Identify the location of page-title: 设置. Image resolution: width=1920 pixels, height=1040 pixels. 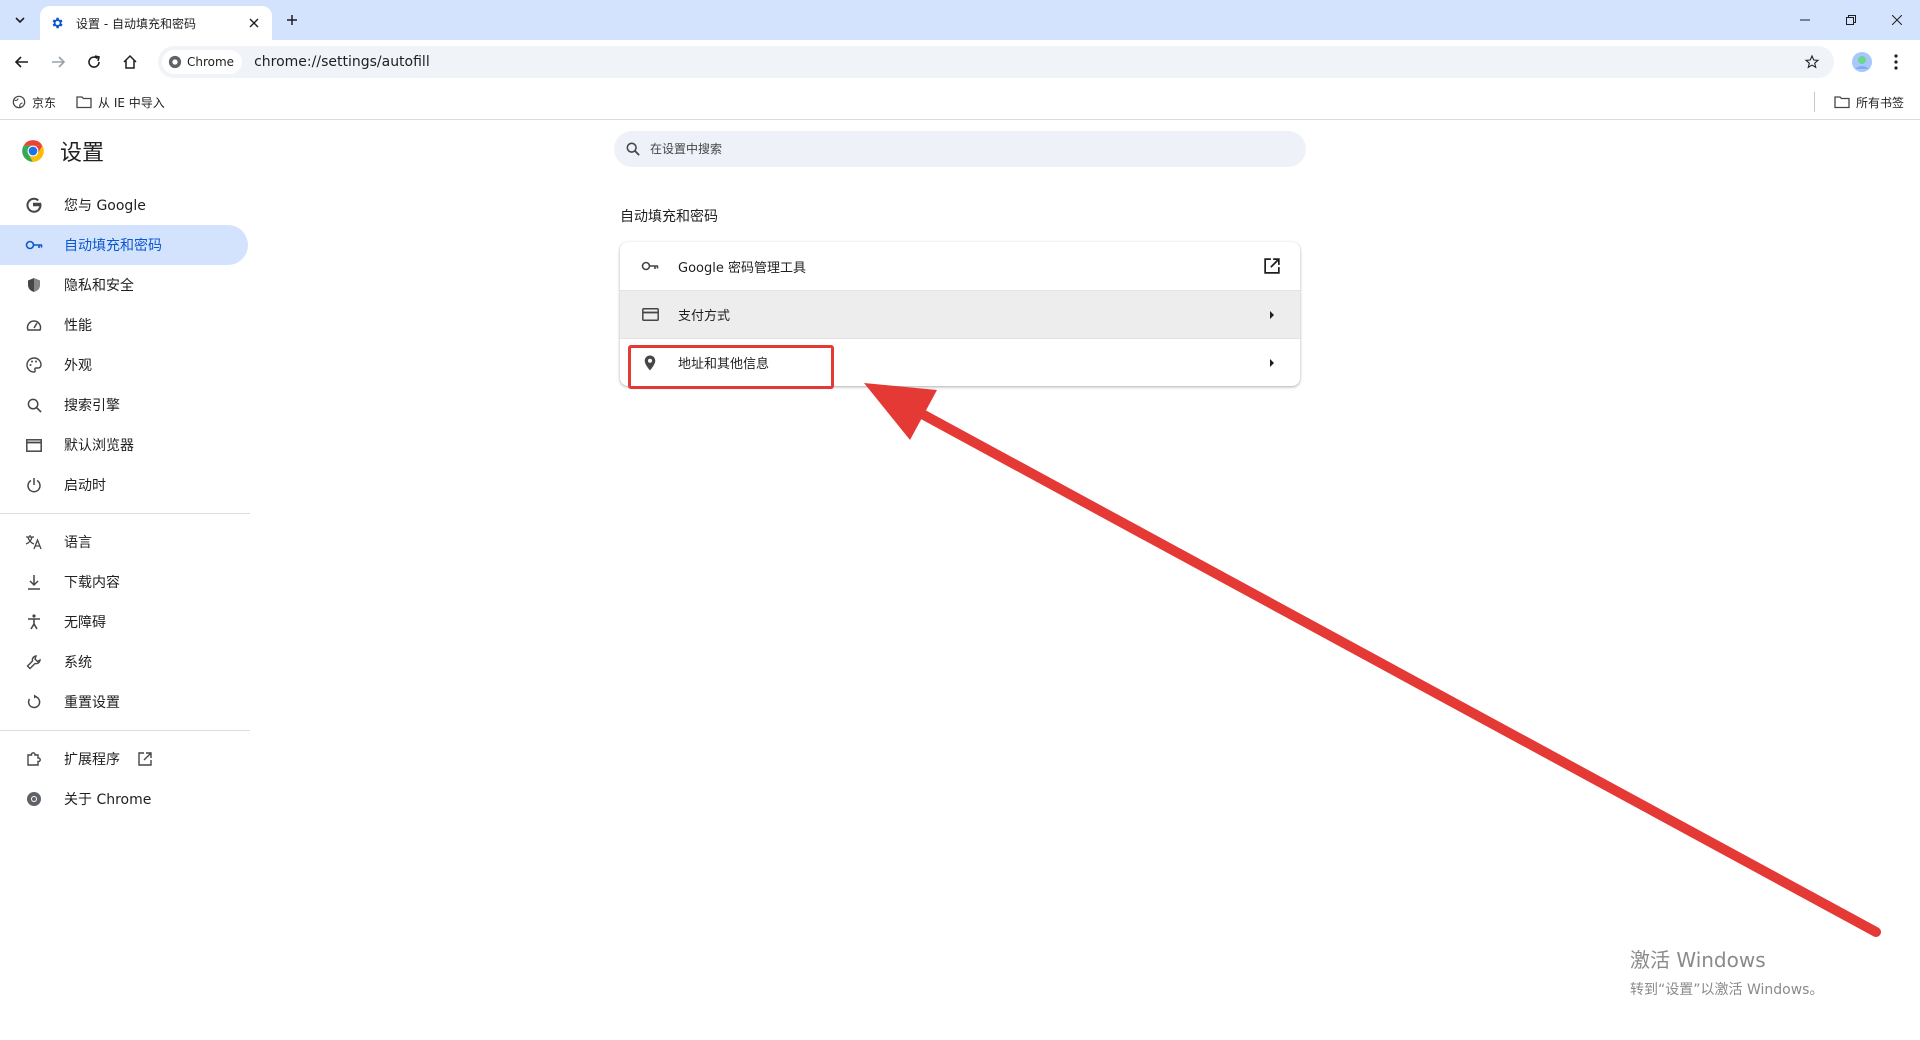
(82, 153).